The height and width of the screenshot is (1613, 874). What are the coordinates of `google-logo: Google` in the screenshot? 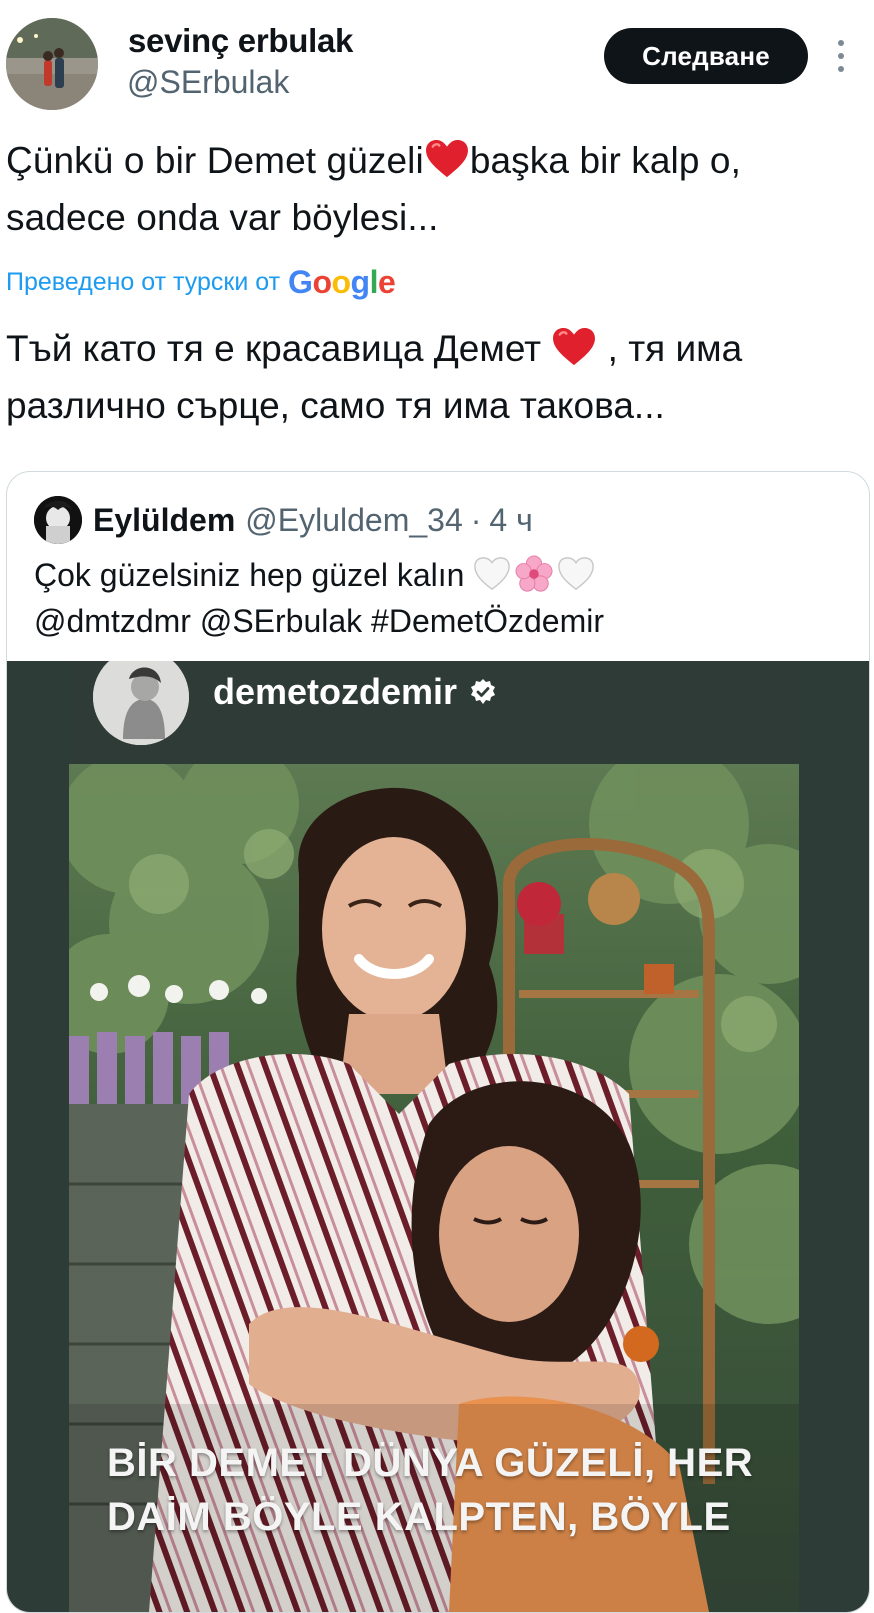 It's located at (342, 282).